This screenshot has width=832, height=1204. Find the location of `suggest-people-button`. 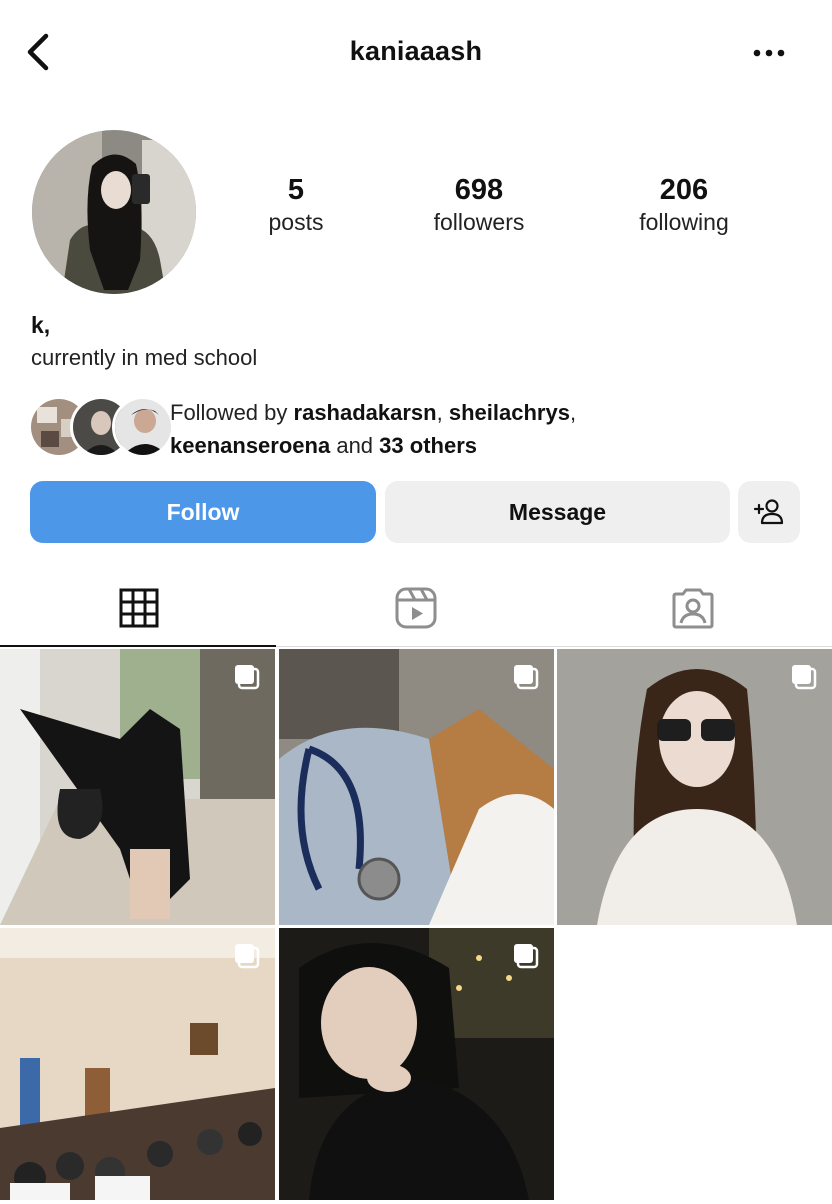

suggest-people-button is located at coordinates (769, 512).